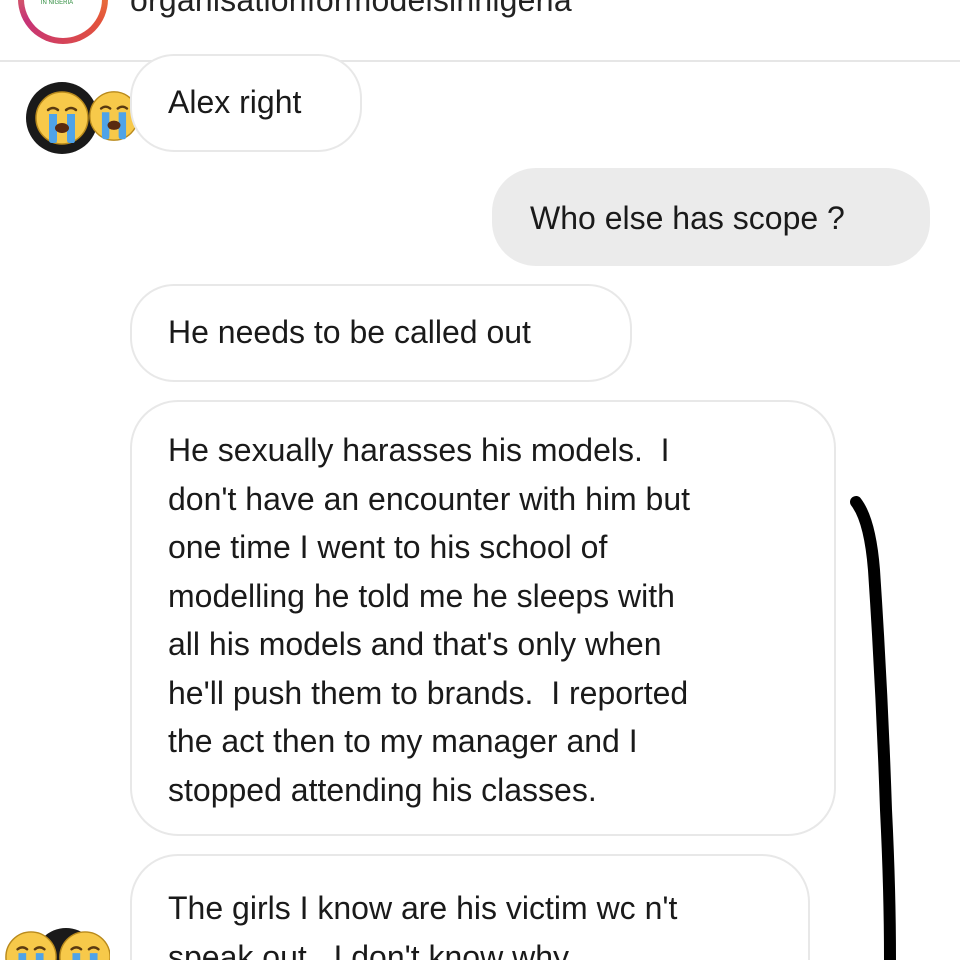 This screenshot has width=960, height=960. I want to click on organisation-logo-icon: IN NIGERIA, so click(57, 3).